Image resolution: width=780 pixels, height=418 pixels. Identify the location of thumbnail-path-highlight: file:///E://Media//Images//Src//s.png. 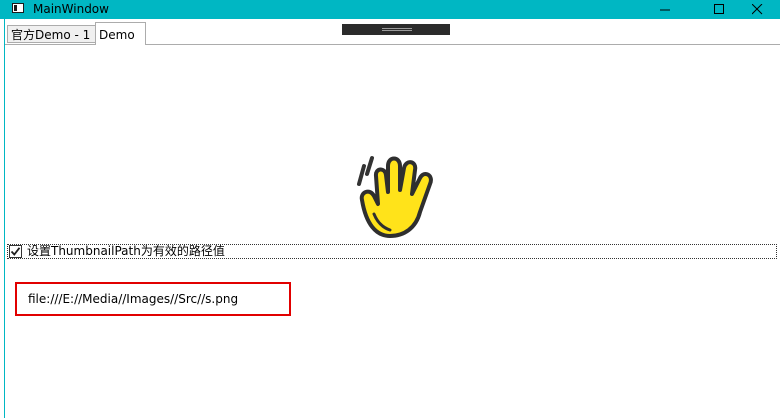
(153, 299).